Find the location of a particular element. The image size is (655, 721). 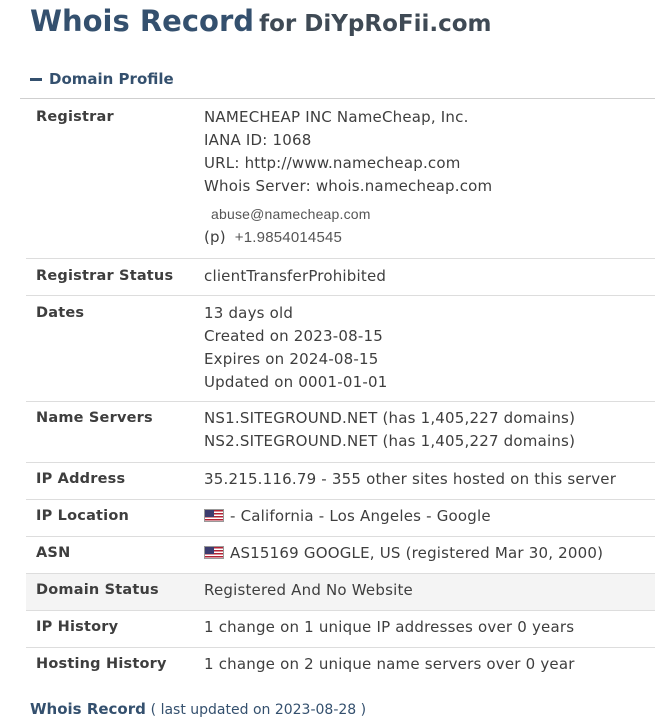

row-label: ASN is located at coordinates (53, 553).